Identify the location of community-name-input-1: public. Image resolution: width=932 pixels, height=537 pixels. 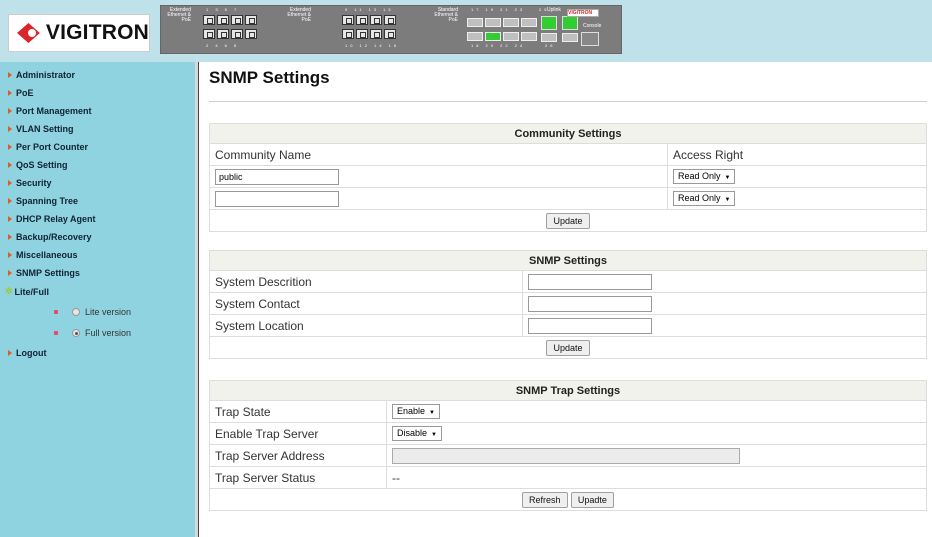
(277, 176).